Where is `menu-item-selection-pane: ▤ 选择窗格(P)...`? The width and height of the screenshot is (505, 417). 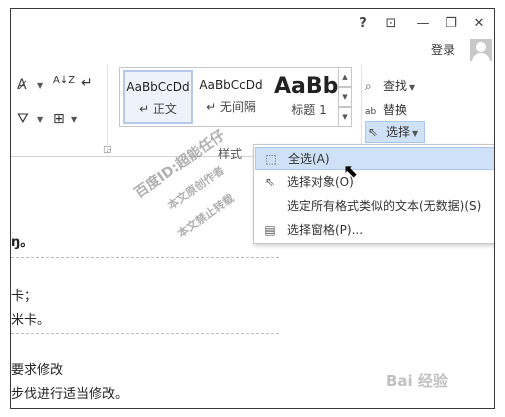 menu-item-selection-pane: ▤ 选择窗格(P)... is located at coordinates (374, 230).